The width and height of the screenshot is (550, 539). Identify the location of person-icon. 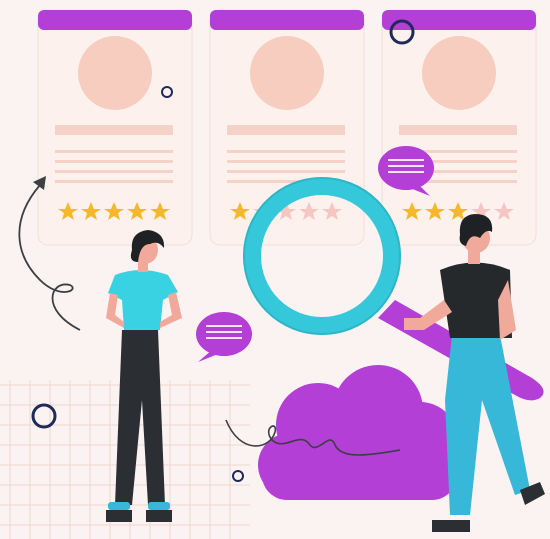
(144, 376).